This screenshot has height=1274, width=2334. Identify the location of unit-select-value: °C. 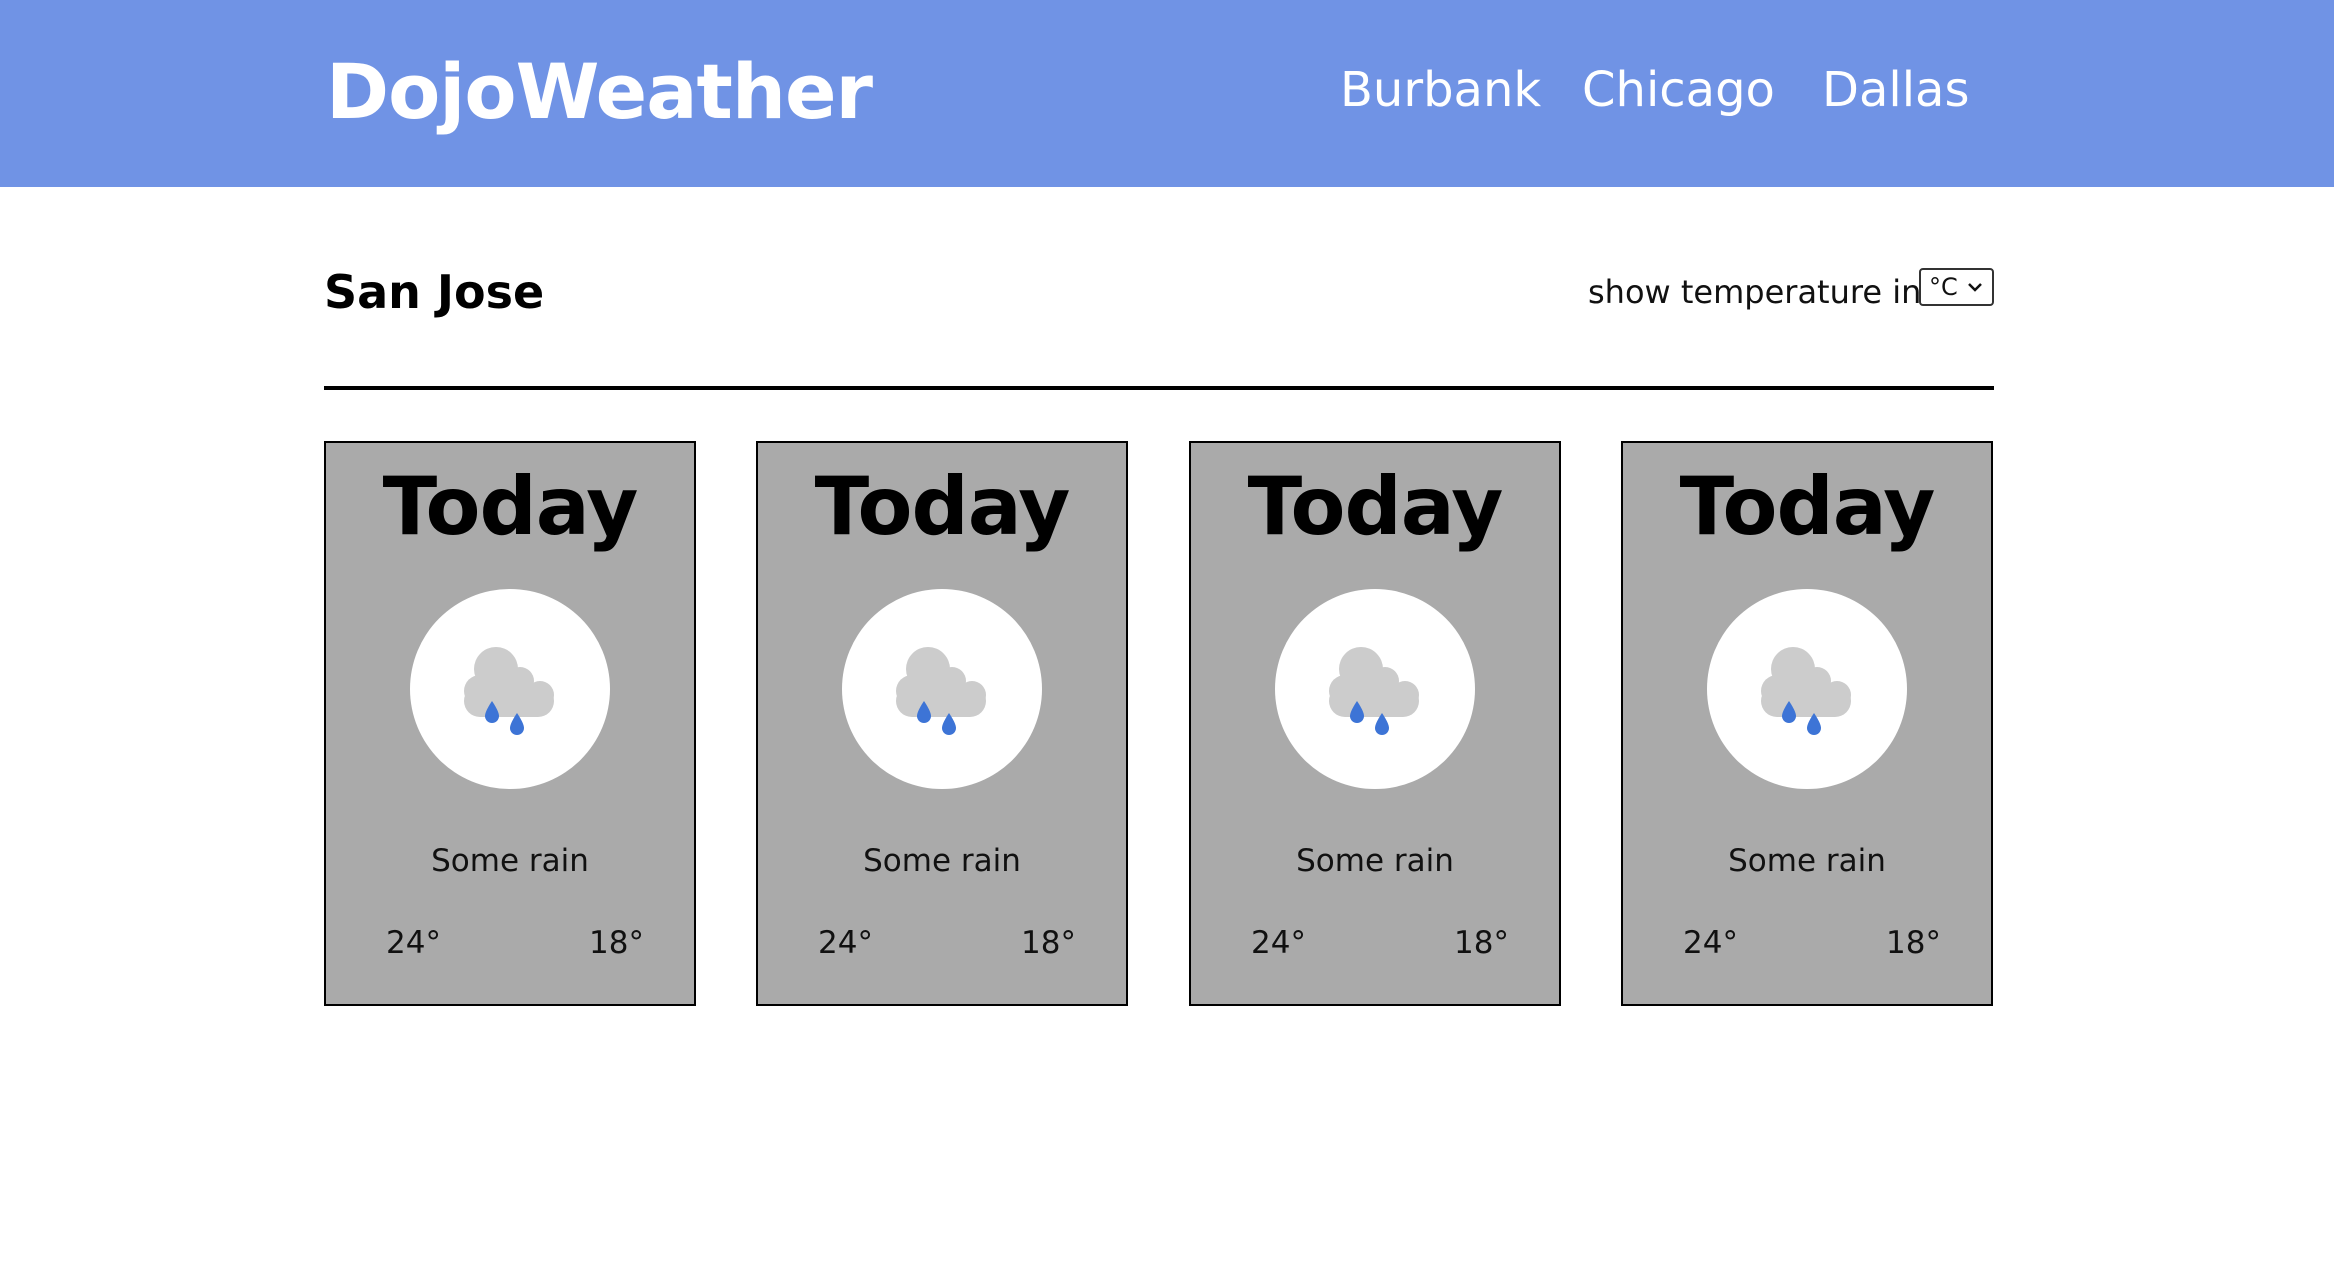
(1943, 287).